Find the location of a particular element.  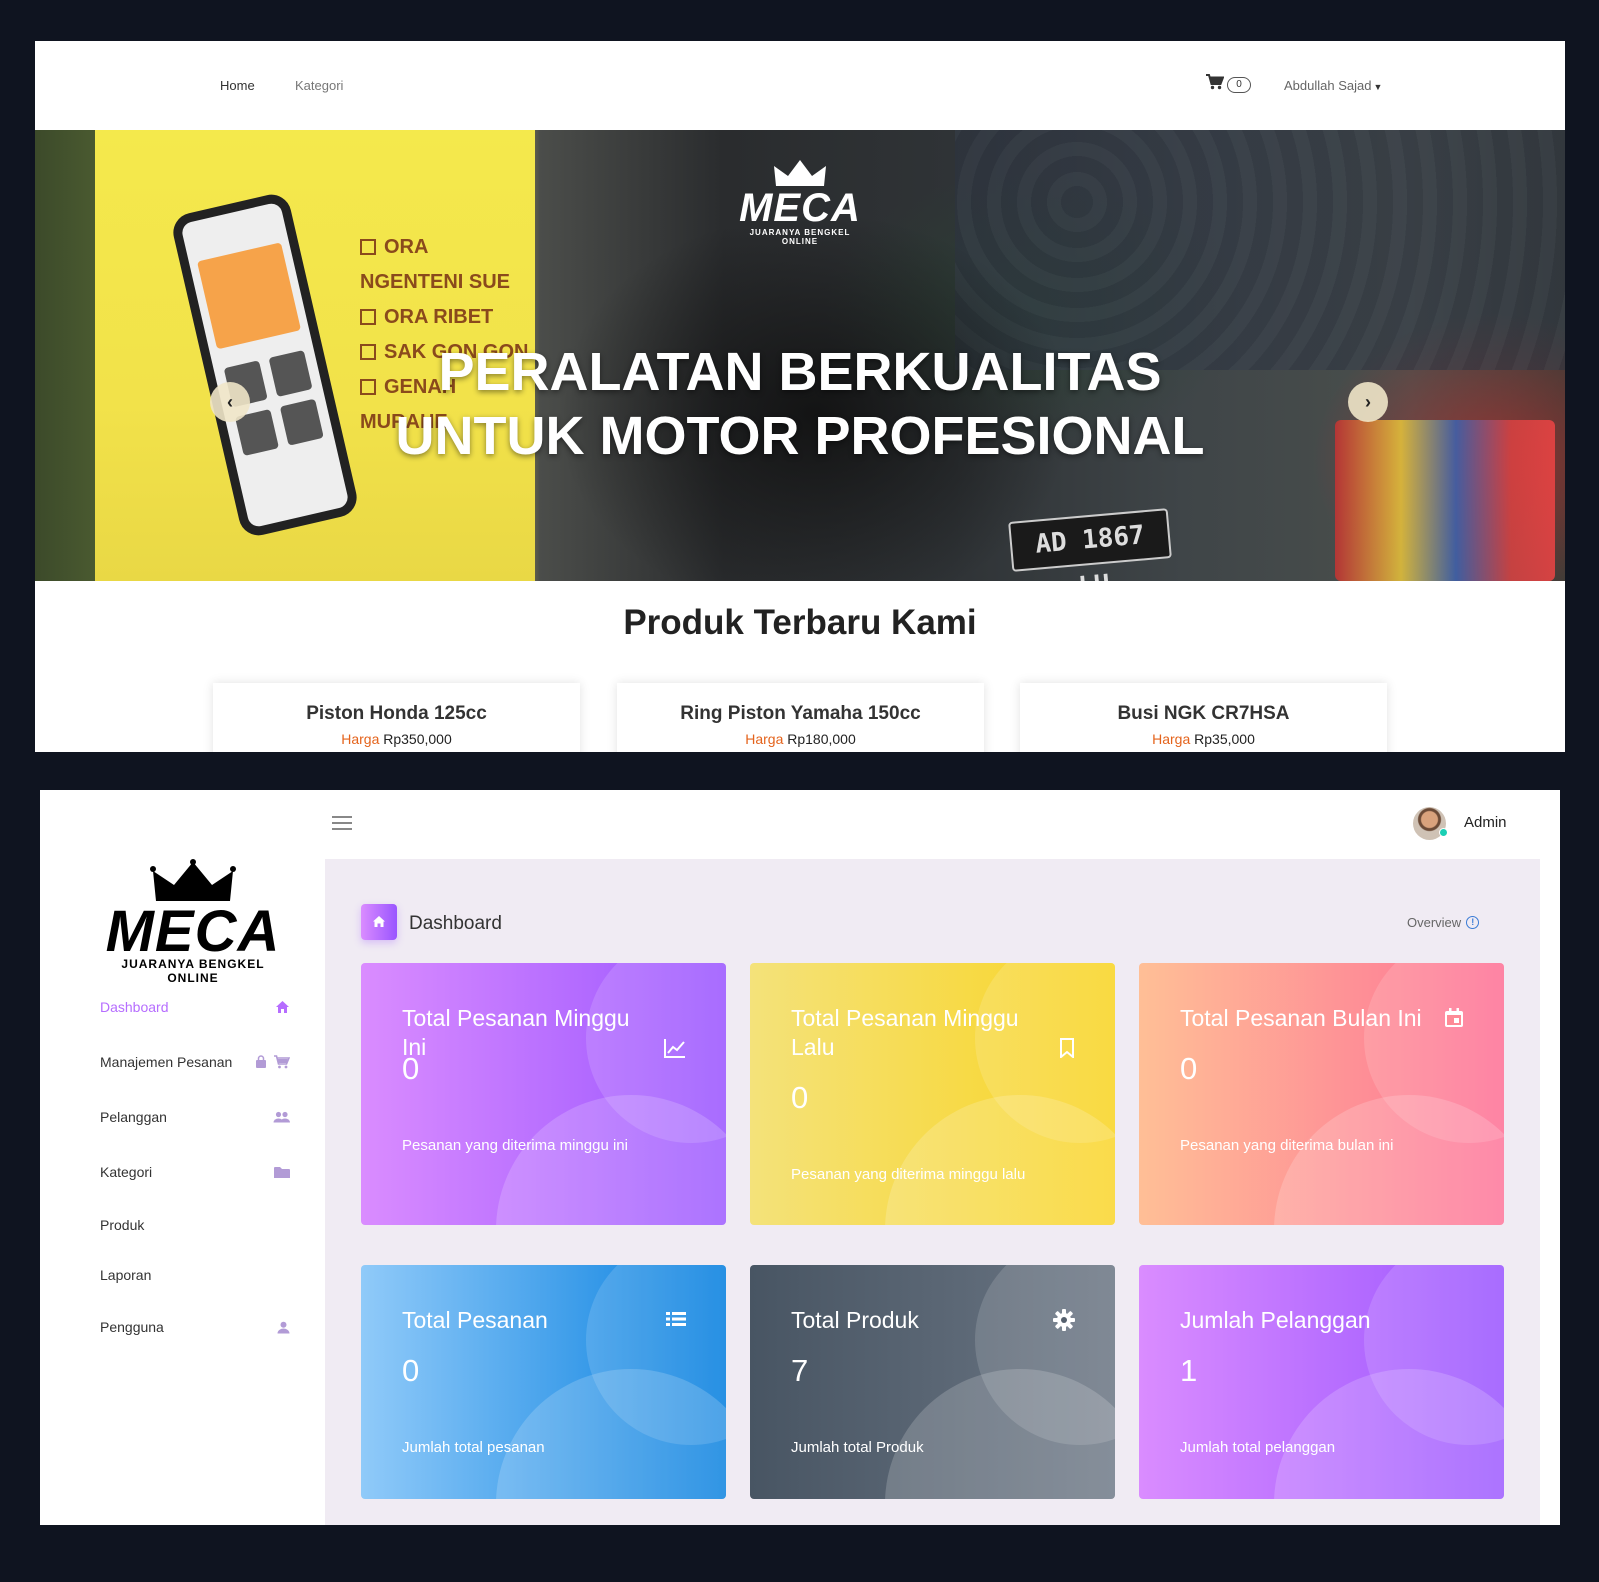

page-header-icon is located at coordinates (379, 922).